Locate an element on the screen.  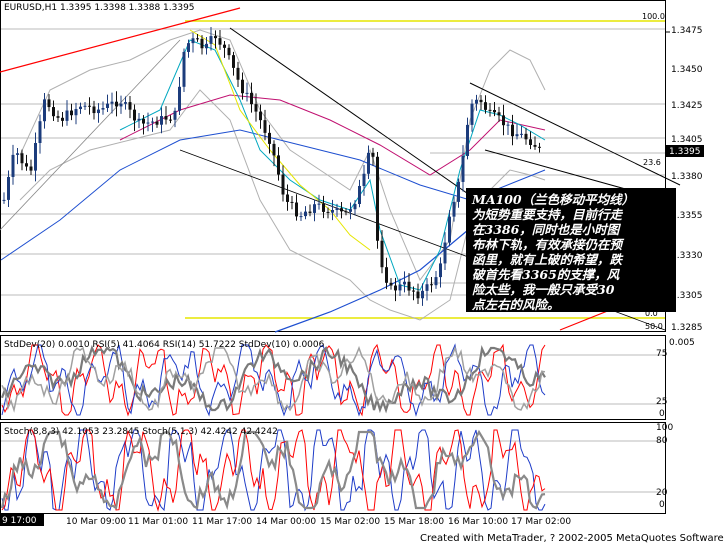
time-tick-4: 11 Mar 17:00 is located at coordinates (222, 522).